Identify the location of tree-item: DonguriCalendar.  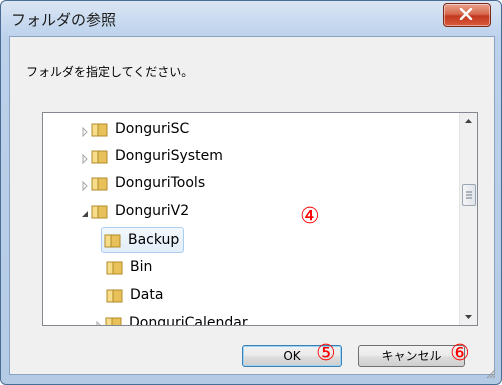
(170, 318).